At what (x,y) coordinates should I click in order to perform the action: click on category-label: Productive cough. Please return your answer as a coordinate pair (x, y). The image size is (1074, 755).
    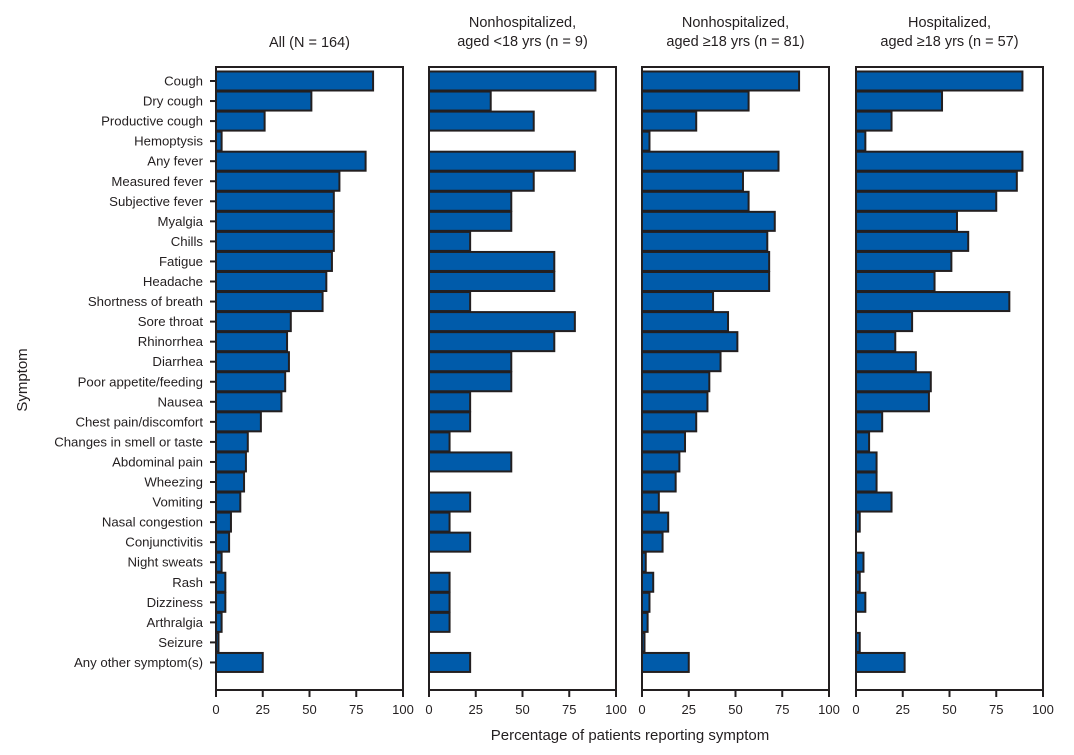
    Looking at the image, I should click on (152, 121).